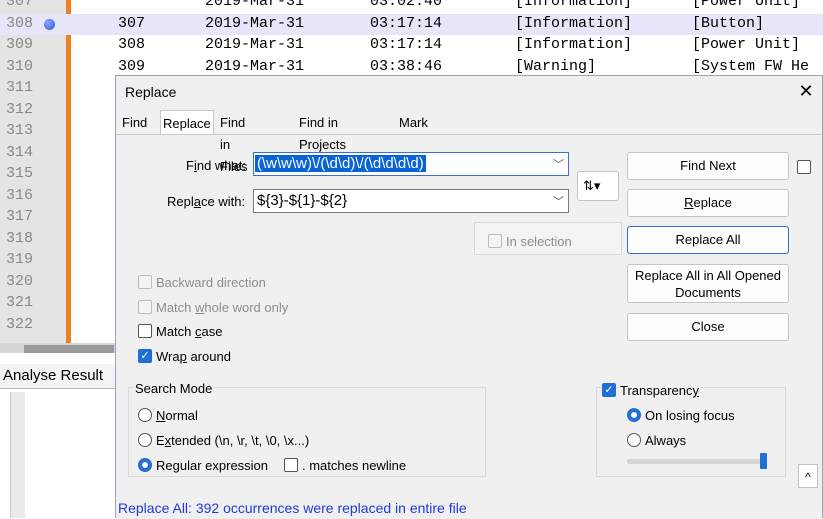 The height and width of the screenshot is (519, 823). I want to click on close-icon: ✕, so click(806, 91).